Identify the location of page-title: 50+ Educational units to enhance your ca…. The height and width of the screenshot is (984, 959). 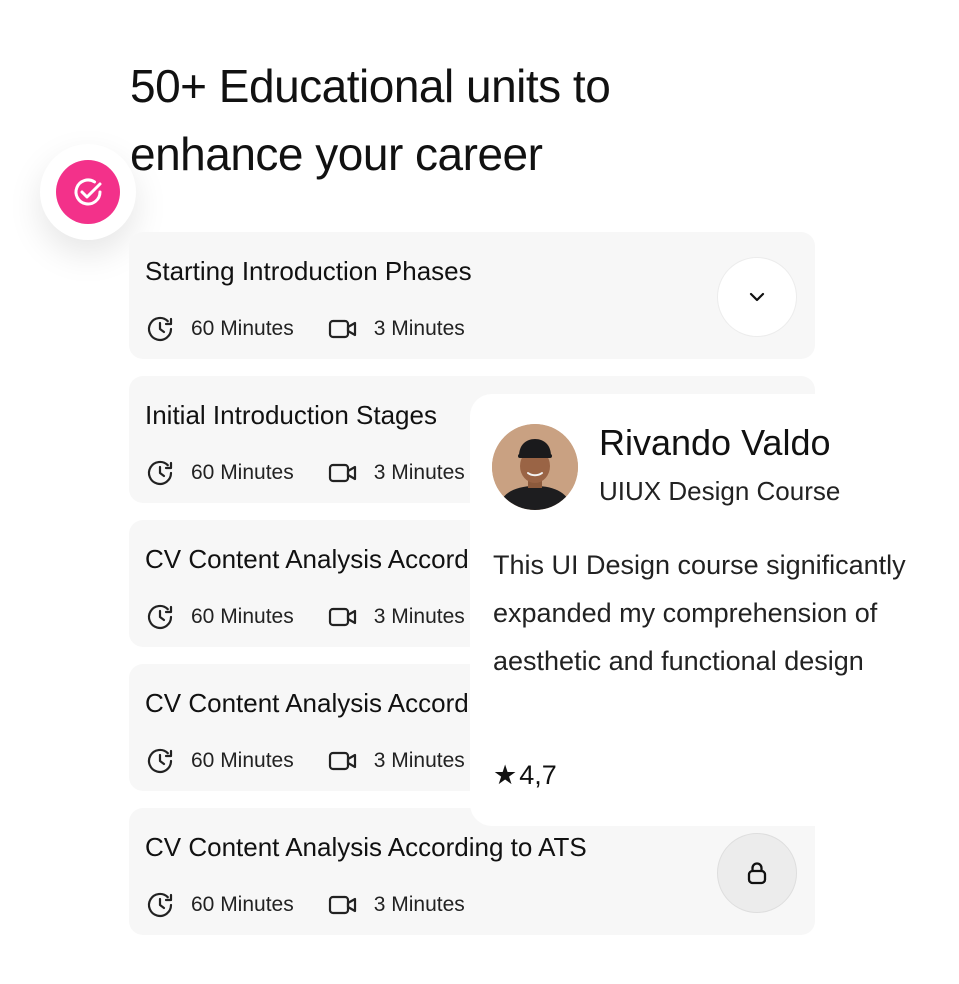
(370, 120).